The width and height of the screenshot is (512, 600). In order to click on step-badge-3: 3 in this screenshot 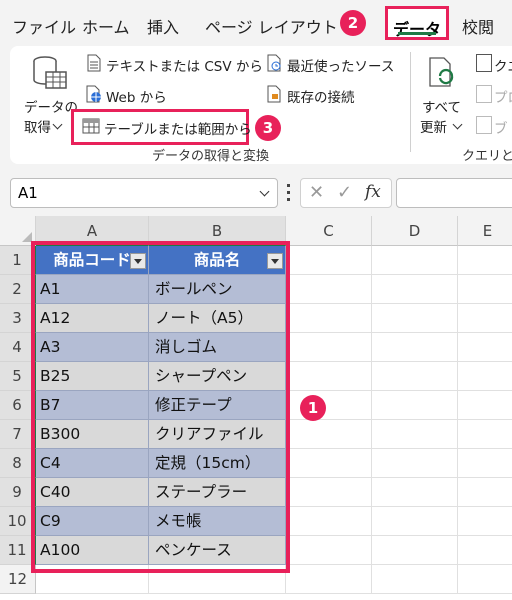, I will do `click(268, 128)`.